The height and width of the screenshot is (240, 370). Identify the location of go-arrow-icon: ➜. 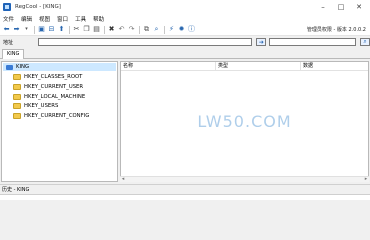
(261, 42).